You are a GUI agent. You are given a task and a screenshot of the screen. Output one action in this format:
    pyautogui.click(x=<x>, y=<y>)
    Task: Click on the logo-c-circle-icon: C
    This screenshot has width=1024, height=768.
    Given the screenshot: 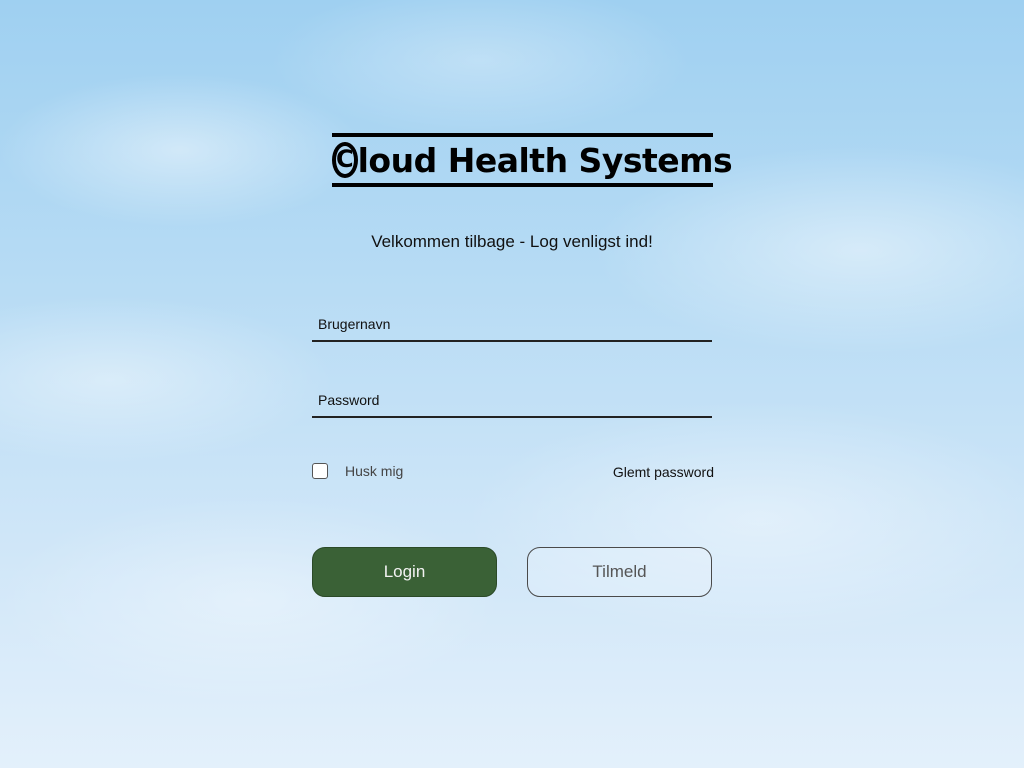 What is the action you would take?
    pyautogui.click(x=345, y=160)
    